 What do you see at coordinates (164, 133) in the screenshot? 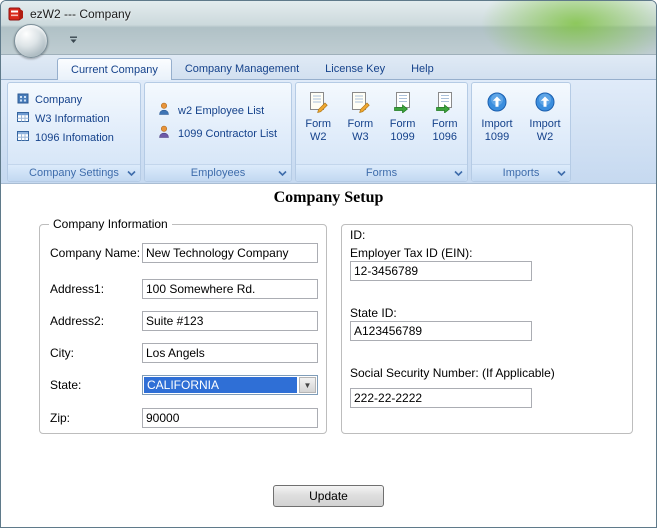
I see `contractor-person-icon` at bounding box center [164, 133].